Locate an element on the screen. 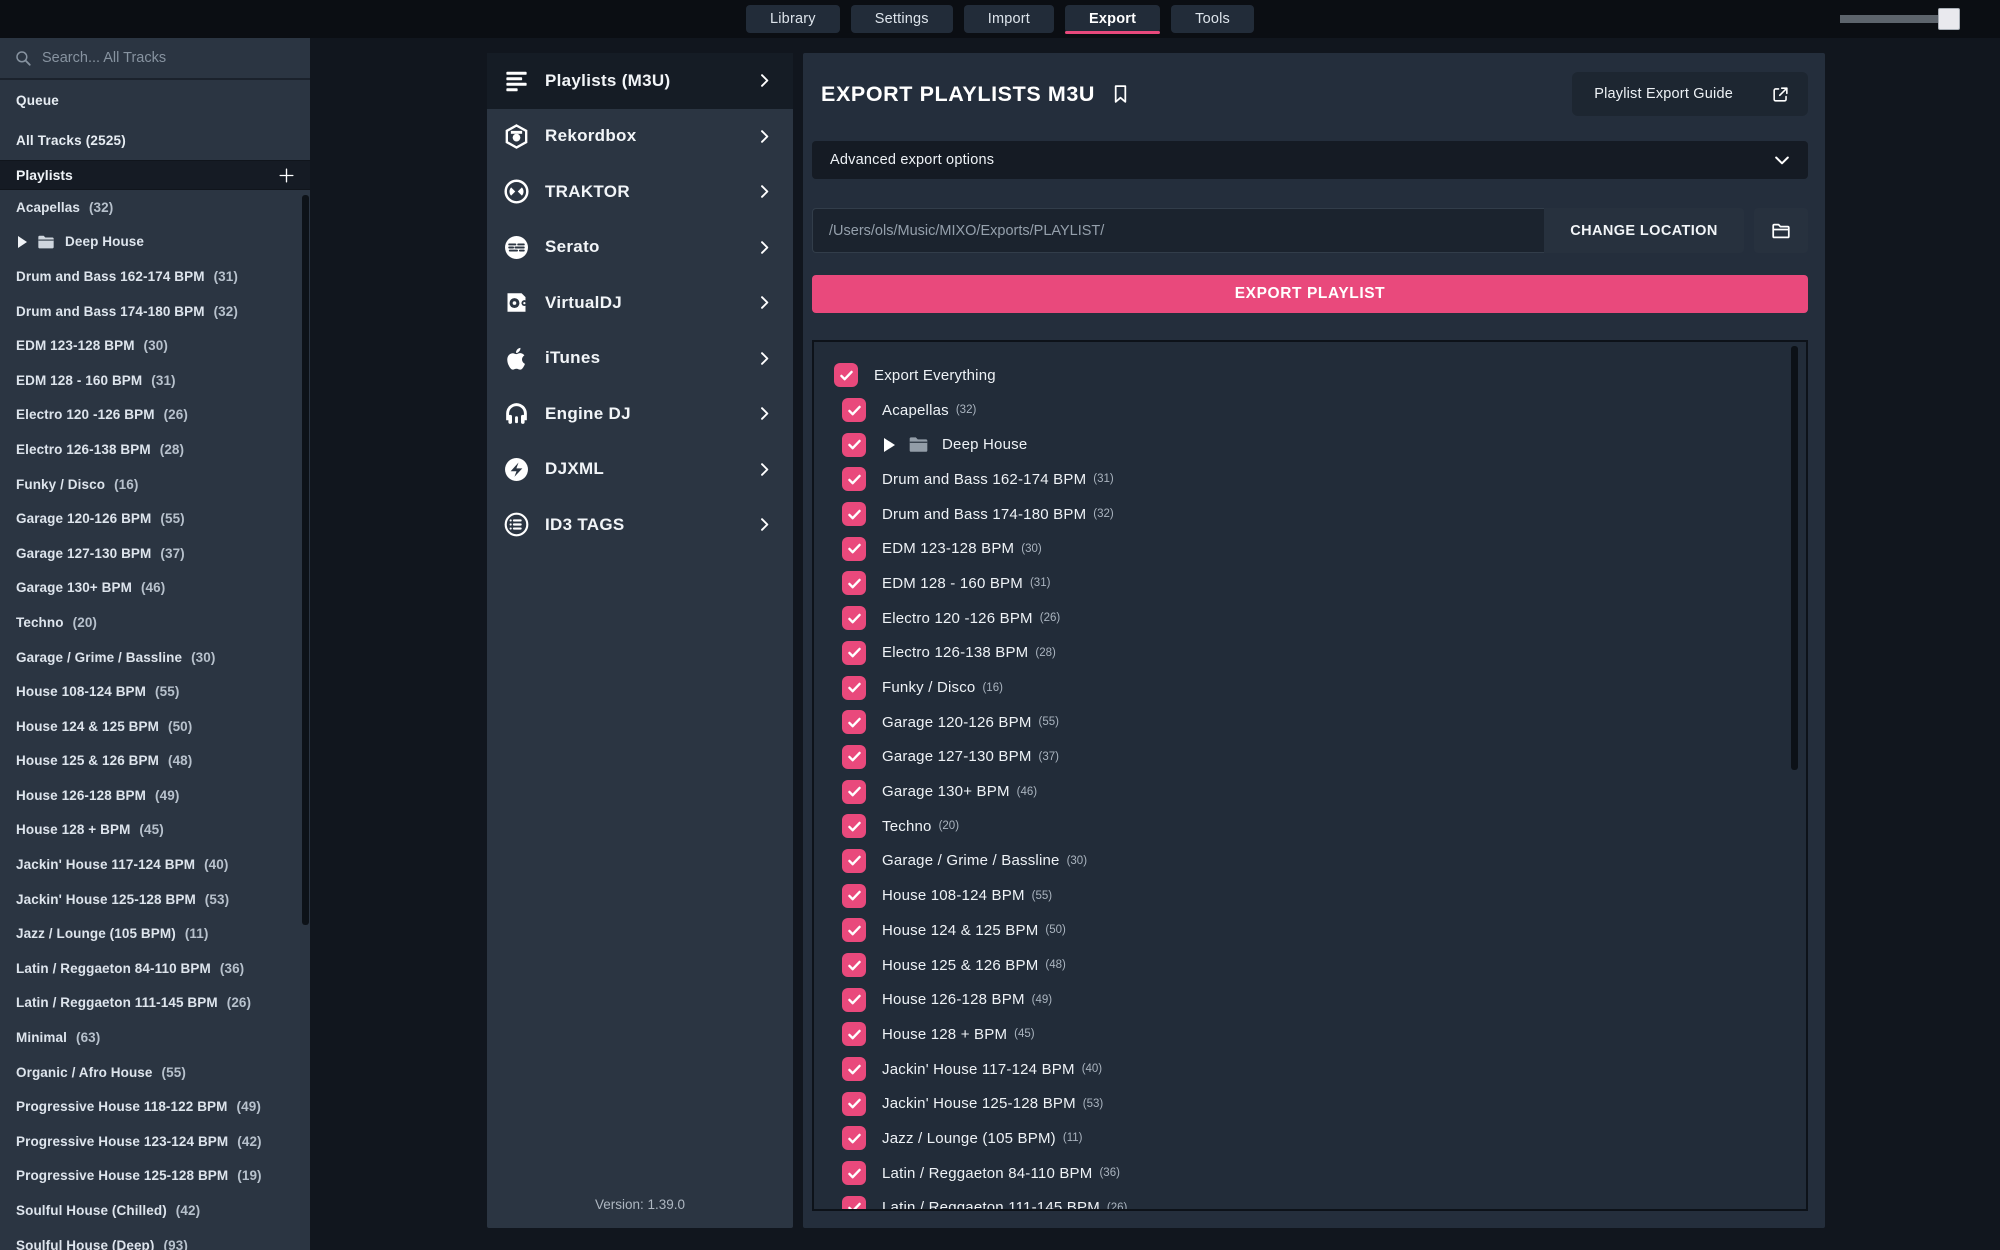  add-playlist-icon is located at coordinates (286, 175).